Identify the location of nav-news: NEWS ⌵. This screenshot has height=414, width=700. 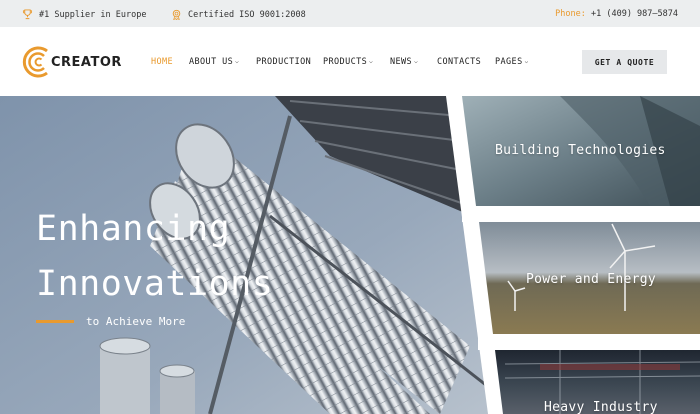
(404, 62).